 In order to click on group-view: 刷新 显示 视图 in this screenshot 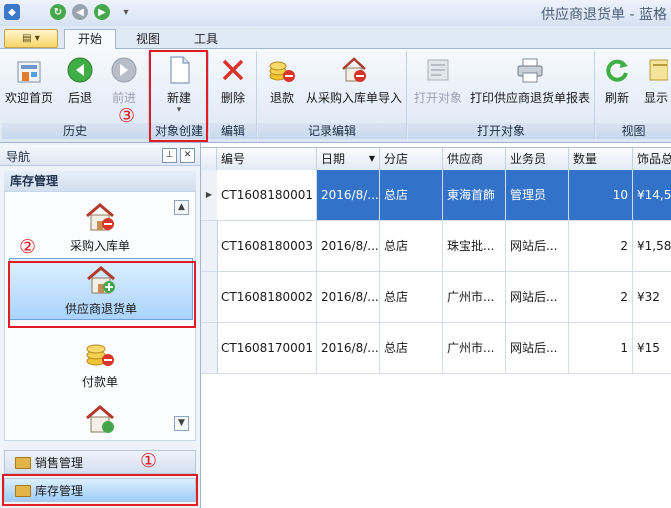, I will do `click(633, 95)`.